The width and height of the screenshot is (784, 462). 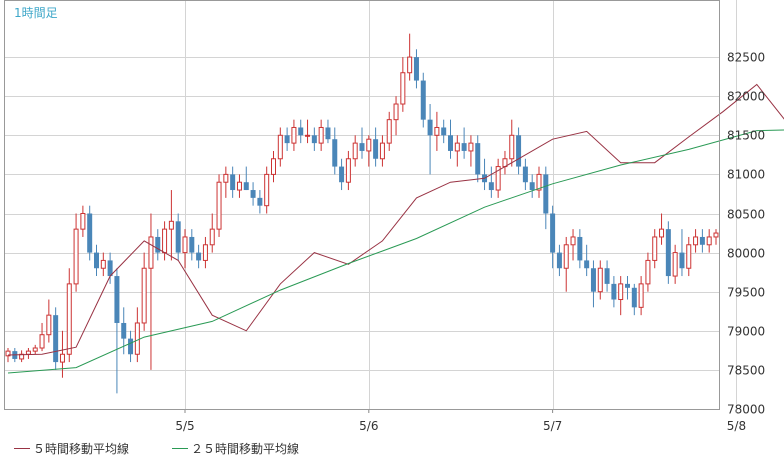 I want to click on x-tick-label: 5/5, so click(x=184, y=426).